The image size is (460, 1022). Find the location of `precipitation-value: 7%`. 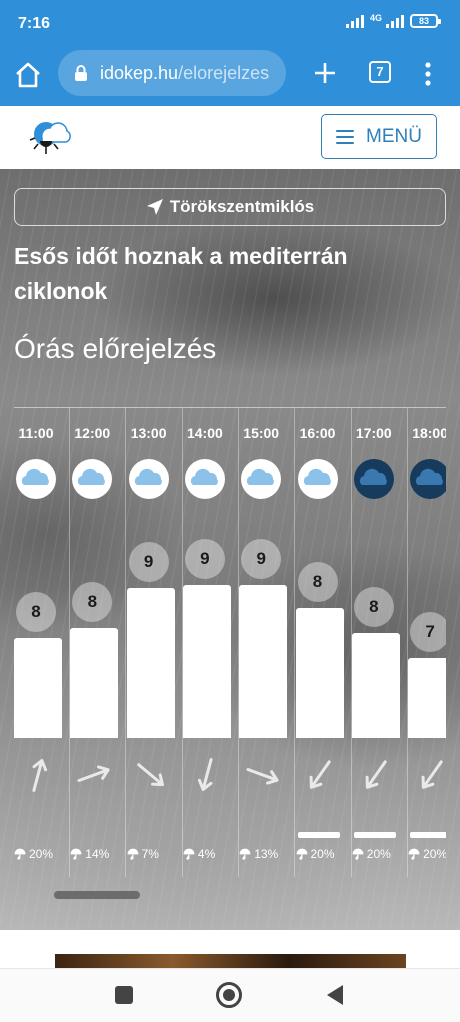

precipitation-value: 7% is located at coordinates (150, 854).